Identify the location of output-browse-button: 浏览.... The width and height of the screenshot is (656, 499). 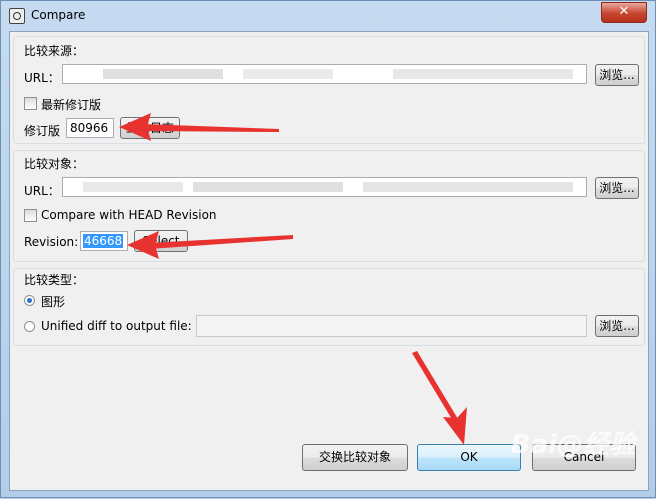
(617, 326).